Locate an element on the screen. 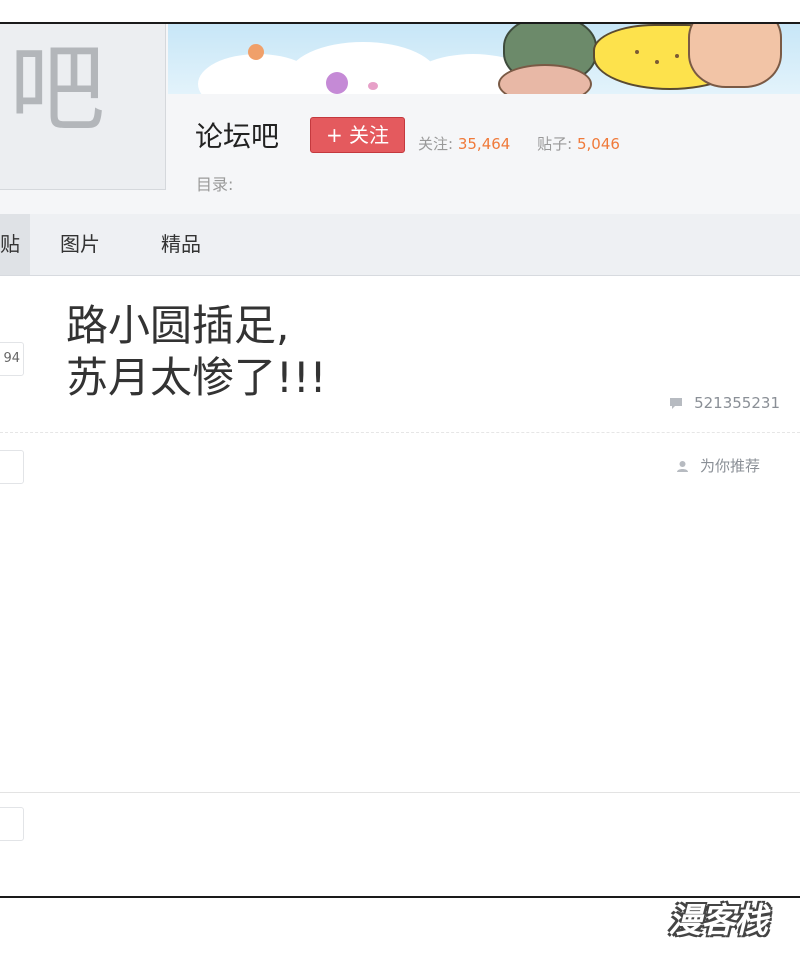 The image size is (800, 955). posts-stat-label: 贴子: is located at coordinates (555, 144).